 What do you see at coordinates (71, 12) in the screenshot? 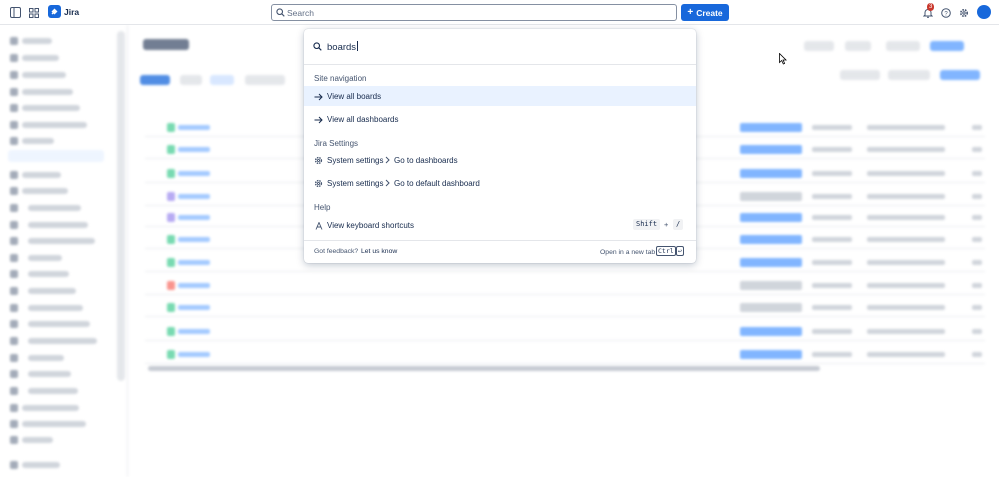
I see `brand-name: Jira` at bounding box center [71, 12].